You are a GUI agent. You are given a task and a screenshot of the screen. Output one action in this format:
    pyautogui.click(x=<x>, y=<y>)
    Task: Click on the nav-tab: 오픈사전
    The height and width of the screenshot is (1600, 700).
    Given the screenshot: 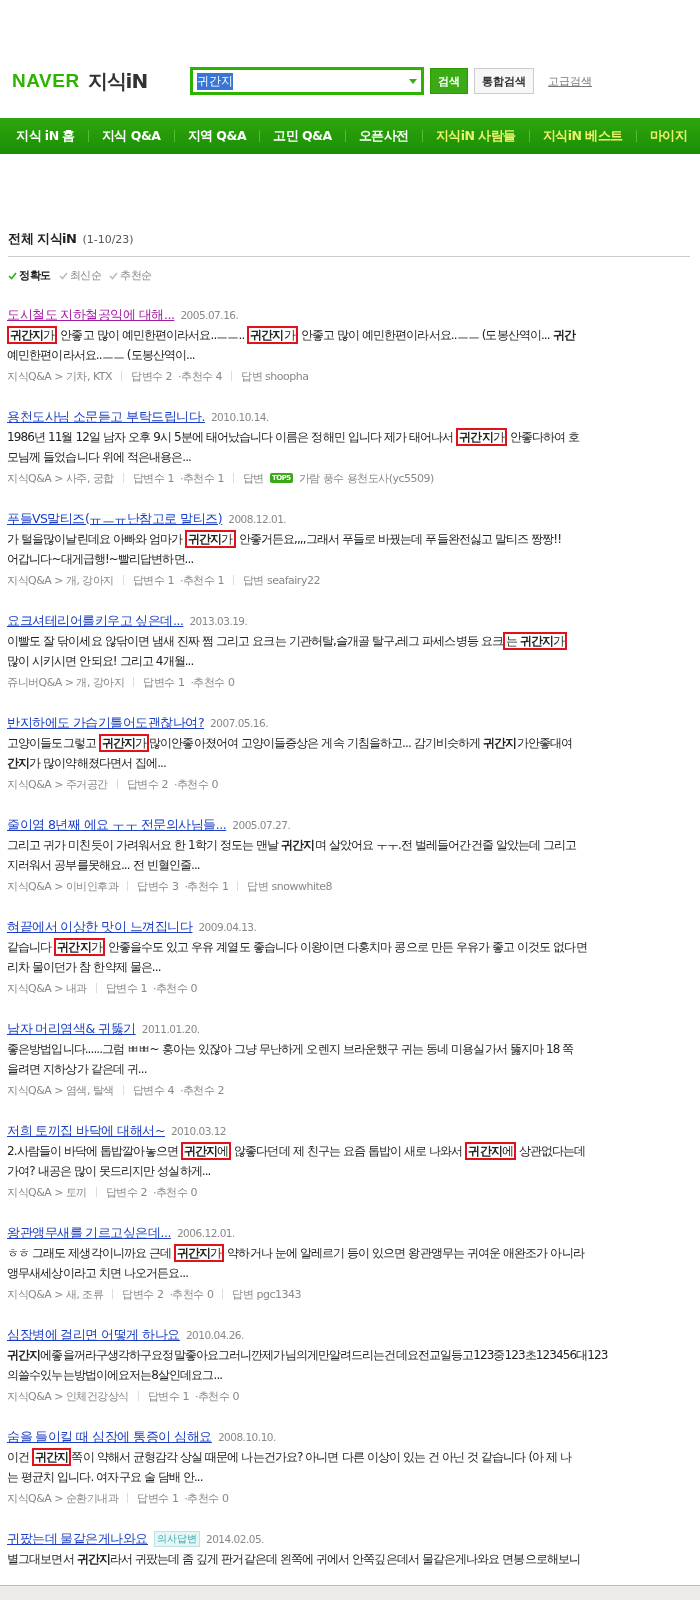 What is the action you would take?
    pyautogui.click(x=383, y=136)
    